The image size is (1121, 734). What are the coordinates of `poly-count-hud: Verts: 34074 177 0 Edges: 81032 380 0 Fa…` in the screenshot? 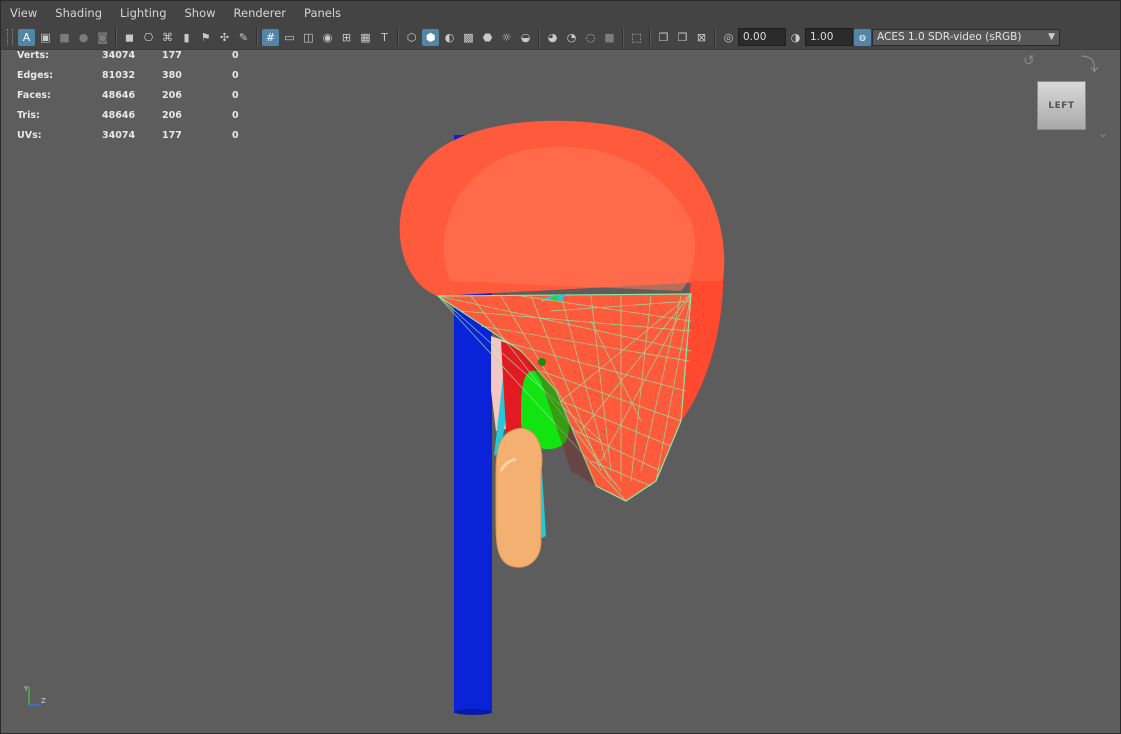 It's located at (134, 100).